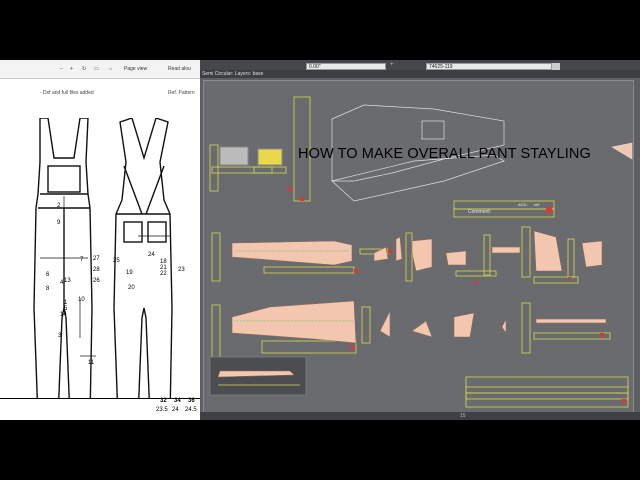 This screenshot has width=640, height=480. I want to click on measure-label: 4, so click(62, 283).